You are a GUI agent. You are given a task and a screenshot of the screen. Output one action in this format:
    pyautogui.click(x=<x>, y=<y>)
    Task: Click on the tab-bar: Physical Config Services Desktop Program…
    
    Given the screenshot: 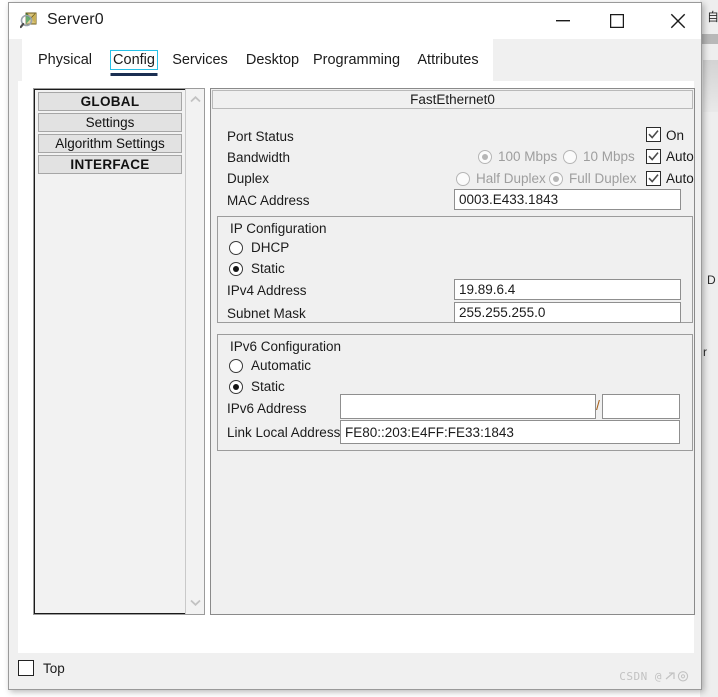 What is the action you would take?
    pyautogui.click(x=355, y=60)
    